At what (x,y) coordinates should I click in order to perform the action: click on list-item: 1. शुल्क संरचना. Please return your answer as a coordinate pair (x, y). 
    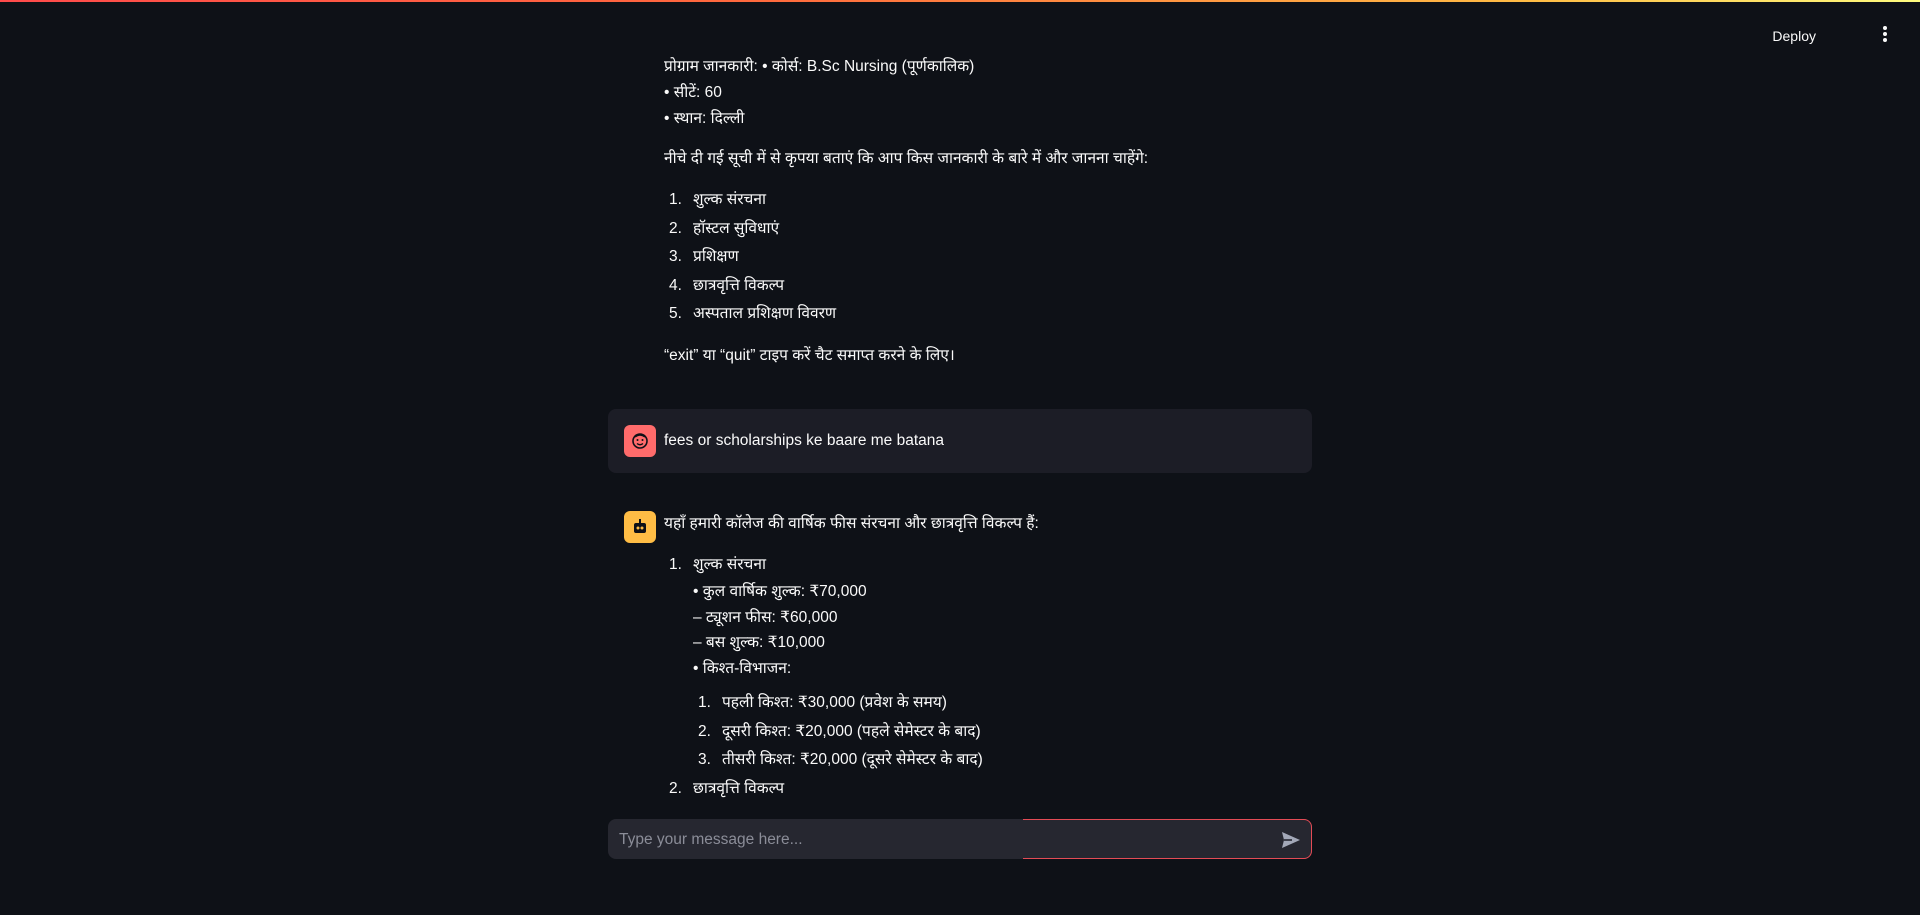
    Looking at the image, I should click on (980, 200).